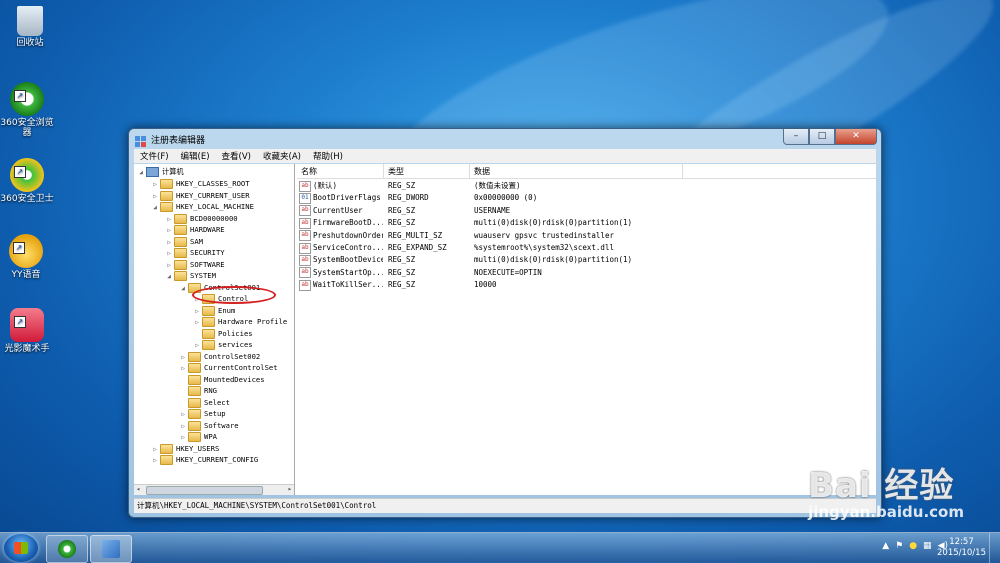  What do you see at coordinates (194, 264) in the screenshot?
I see `tree-item: ▷ SOFTWARE` at bounding box center [194, 264].